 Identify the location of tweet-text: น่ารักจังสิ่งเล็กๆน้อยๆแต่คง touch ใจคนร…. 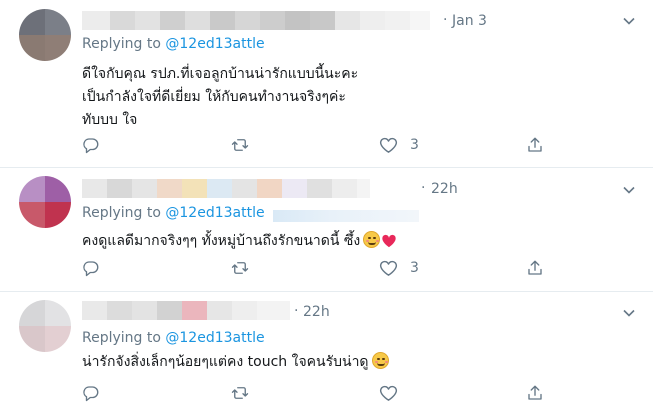
(235, 362).